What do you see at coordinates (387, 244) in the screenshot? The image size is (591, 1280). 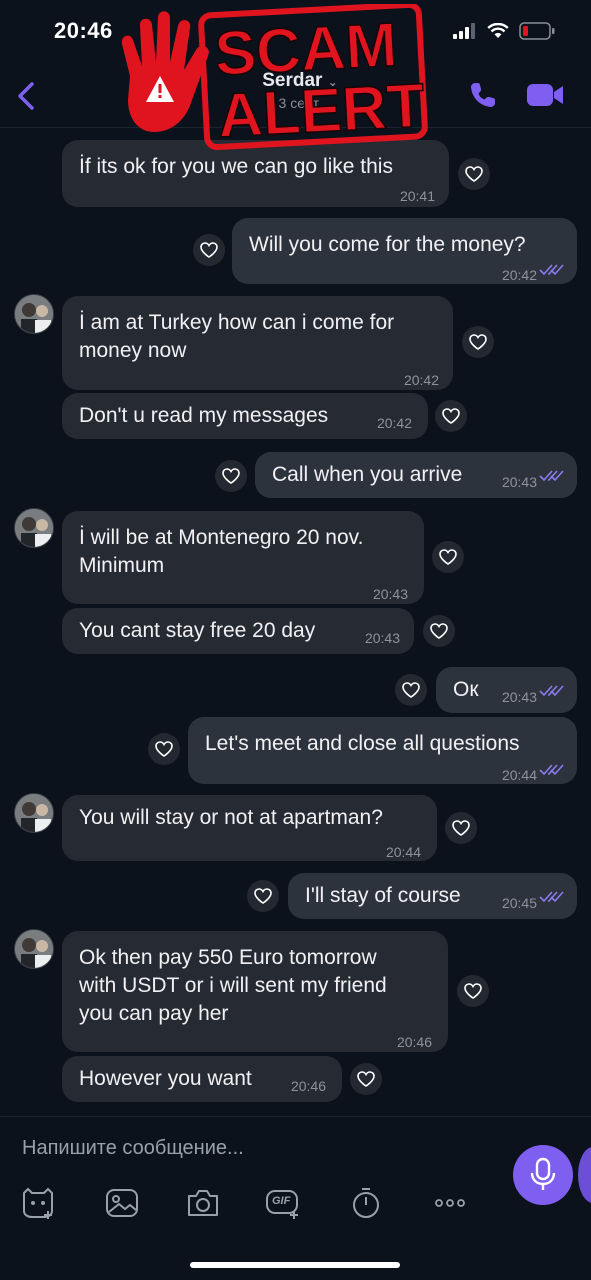 I see `message-text: Will you come for the money?` at bounding box center [387, 244].